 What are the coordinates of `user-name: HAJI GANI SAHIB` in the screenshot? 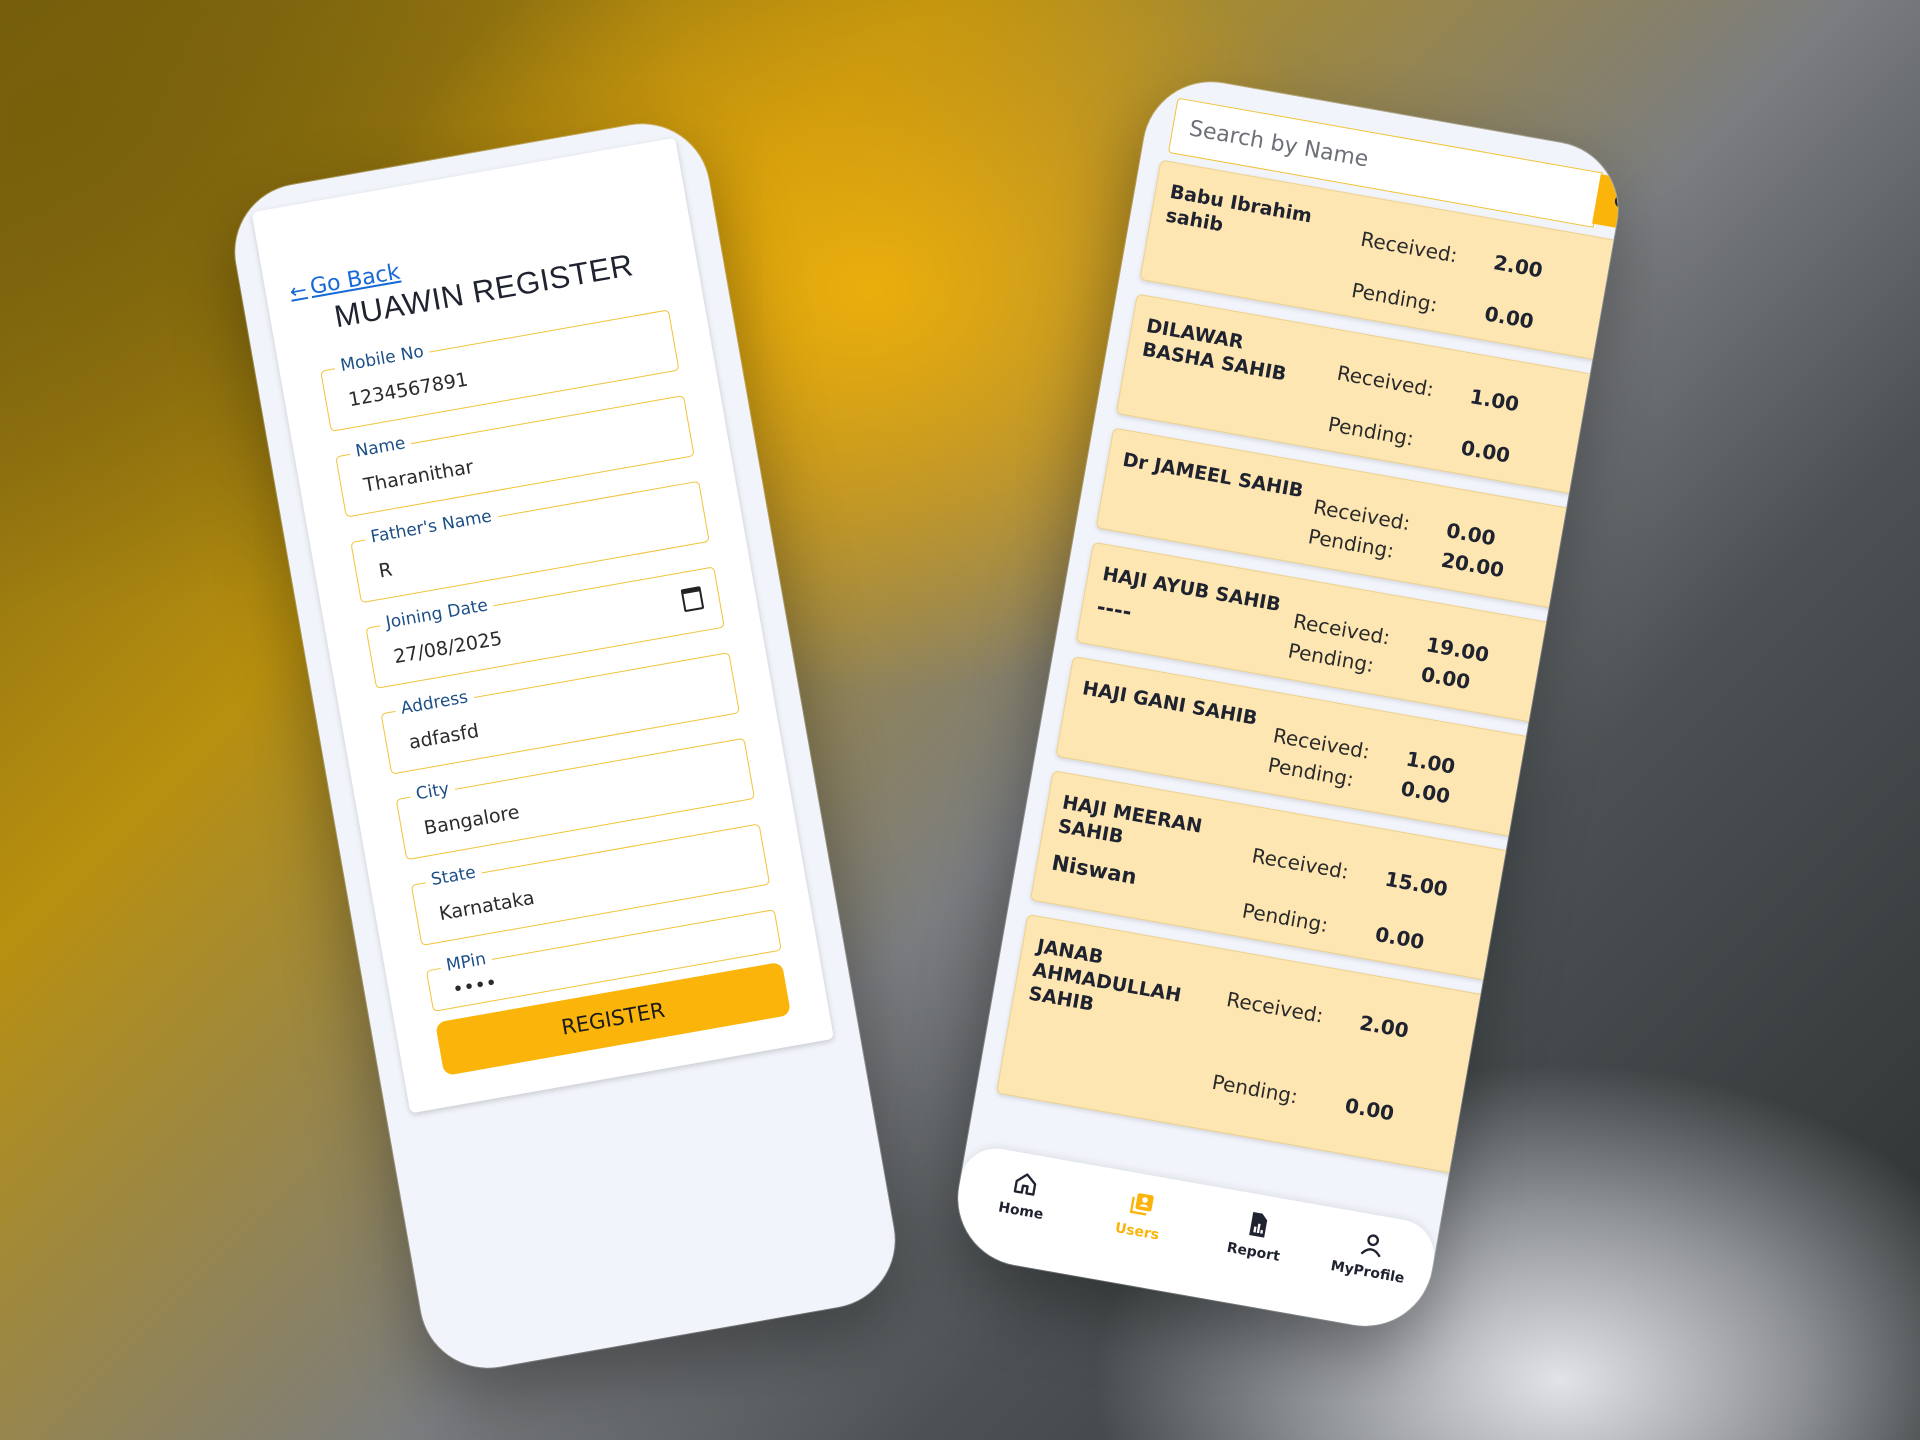 It's located at (1169, 703).